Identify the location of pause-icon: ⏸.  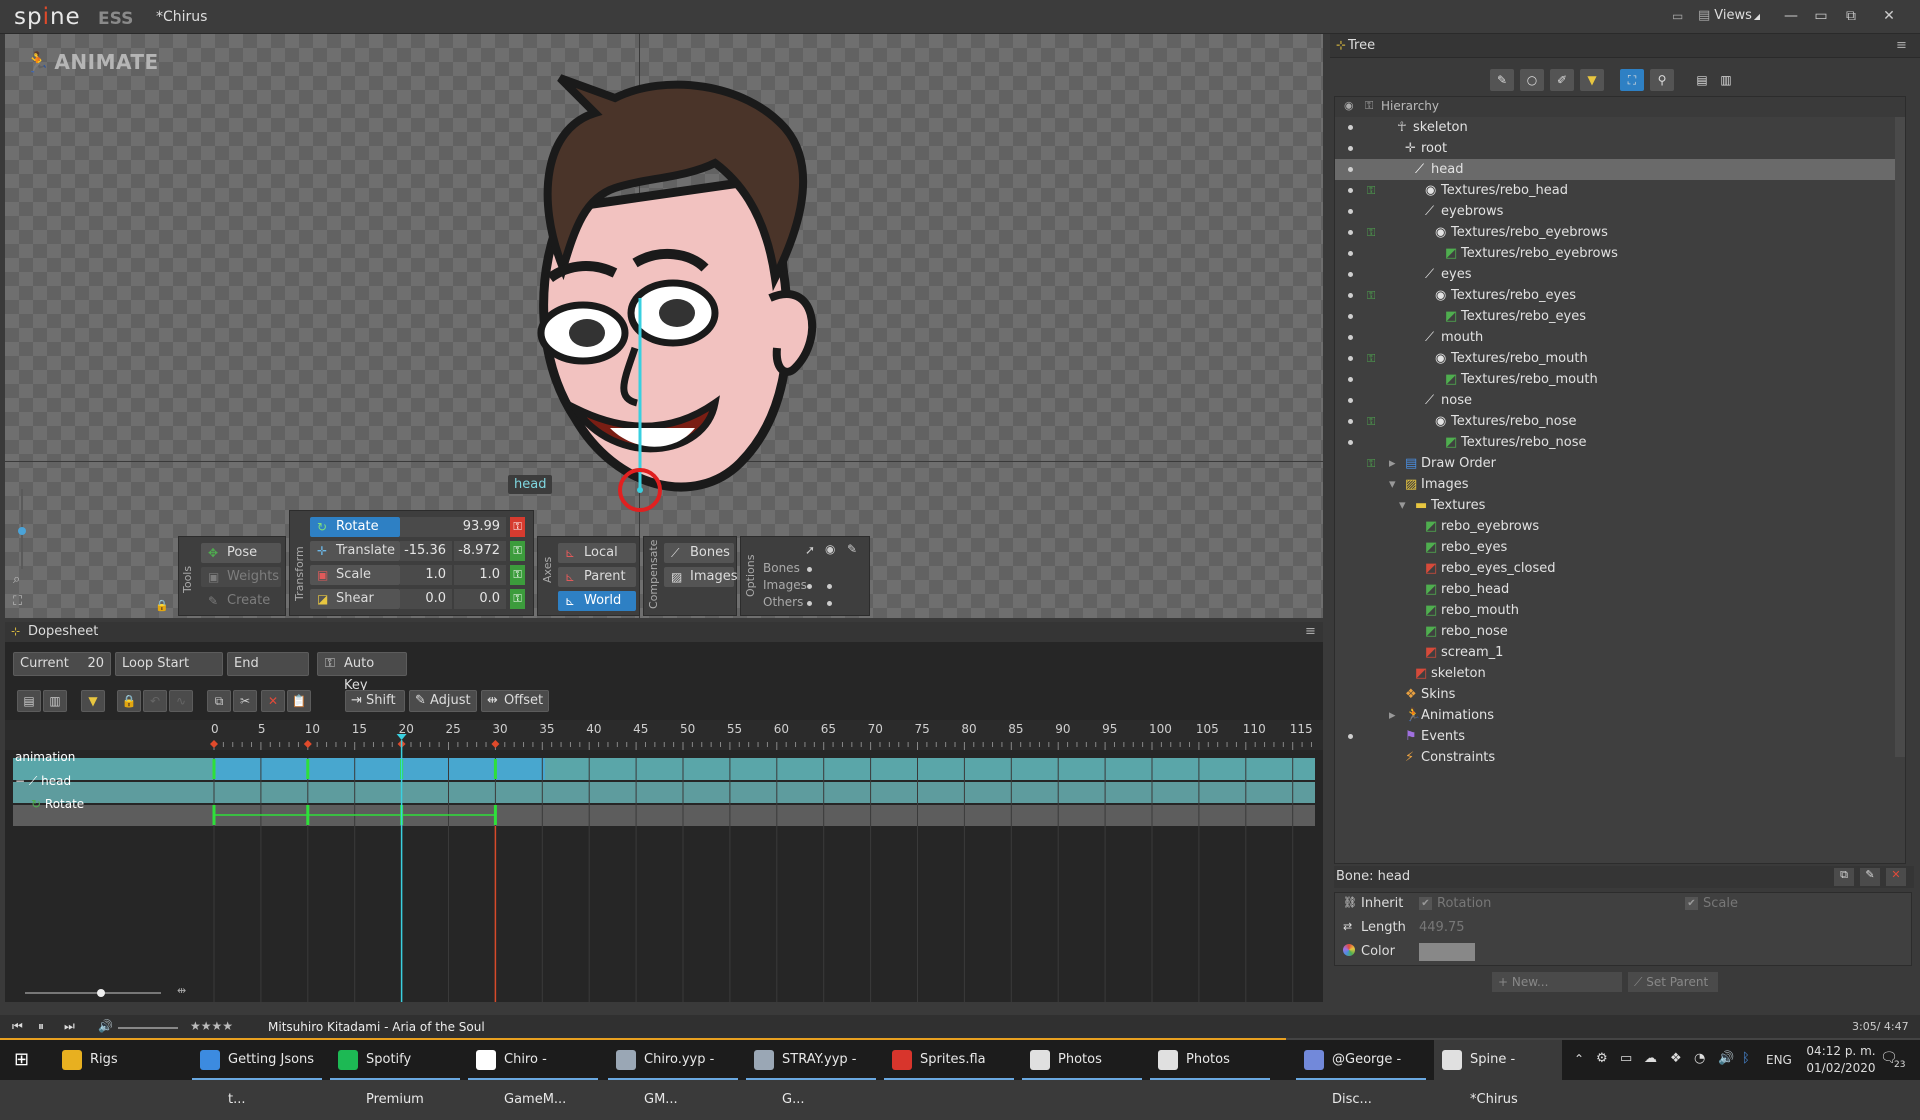
(41, 1026).